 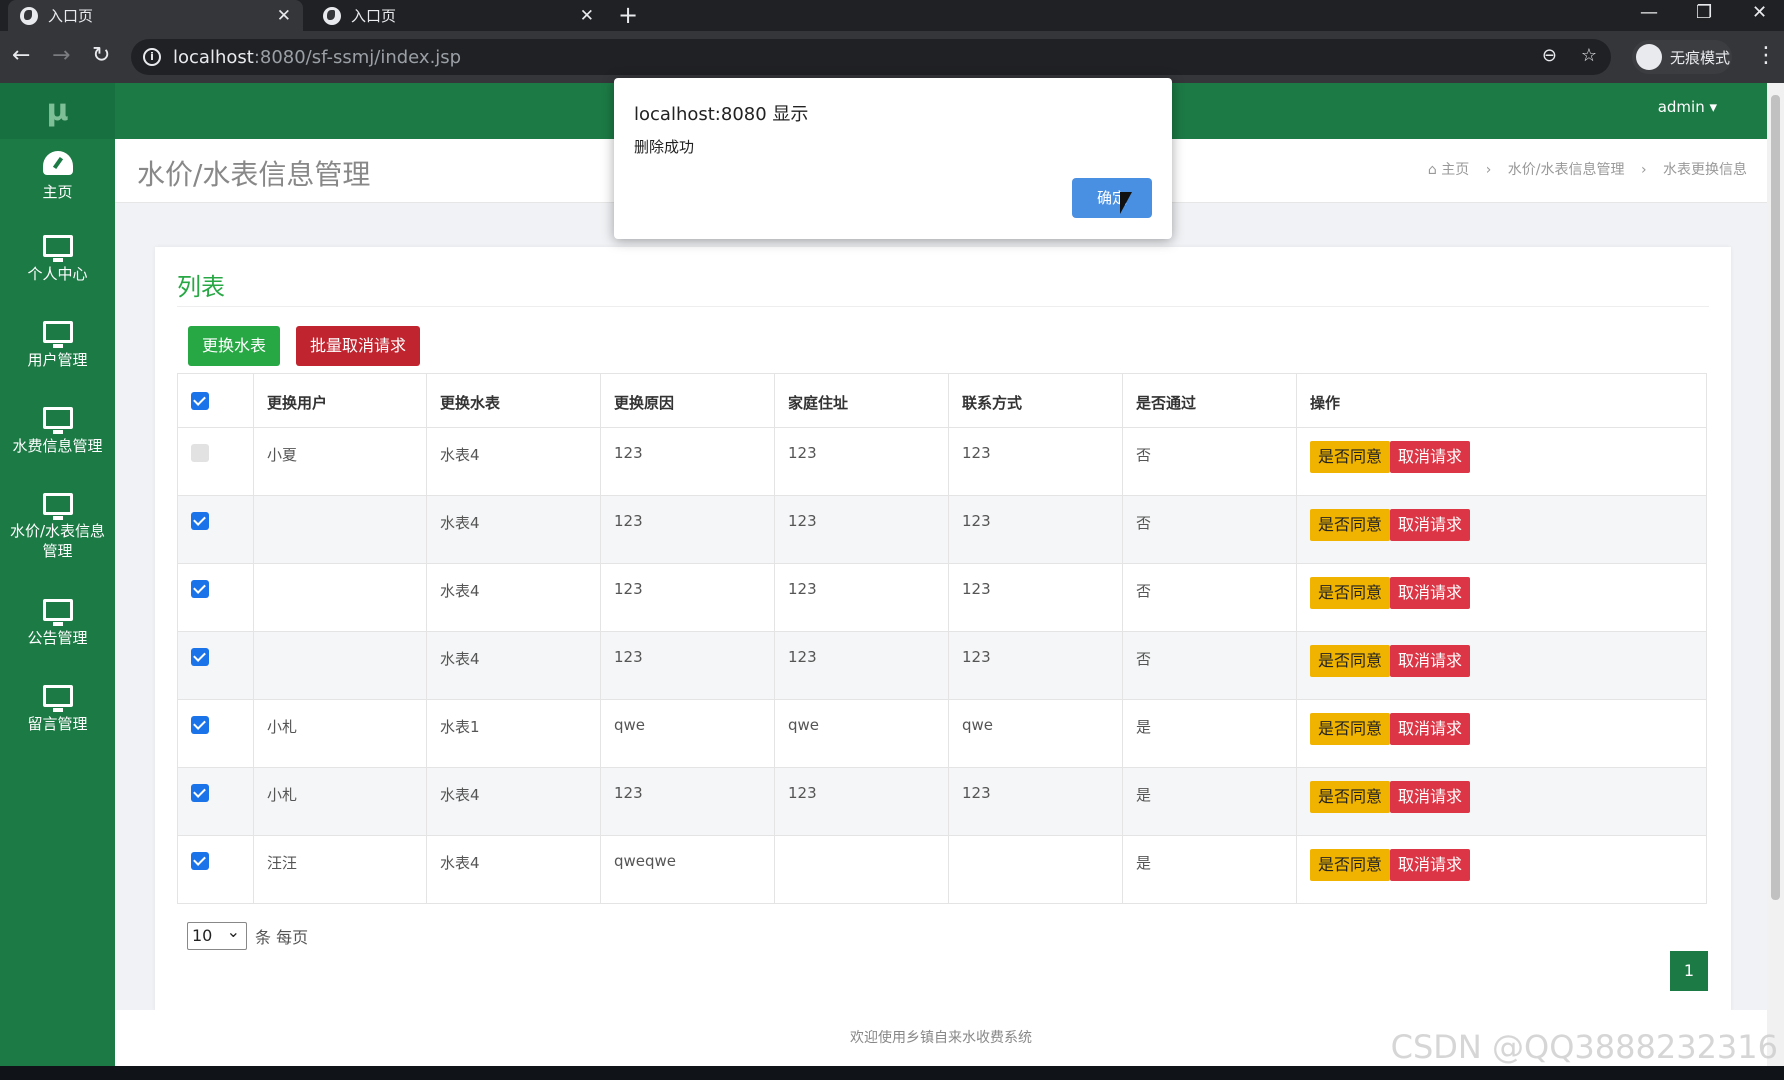 I want to click on page-title: 水价/水表信息管理, so click(x=254, y=174).